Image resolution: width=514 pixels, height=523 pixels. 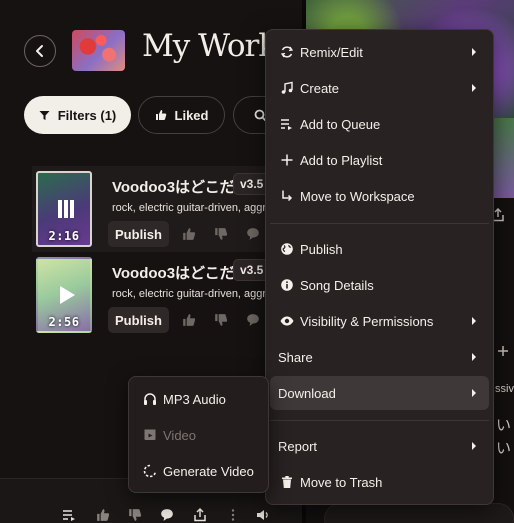 I want to click on liked-label: Liked, so click(x=191, y=115).